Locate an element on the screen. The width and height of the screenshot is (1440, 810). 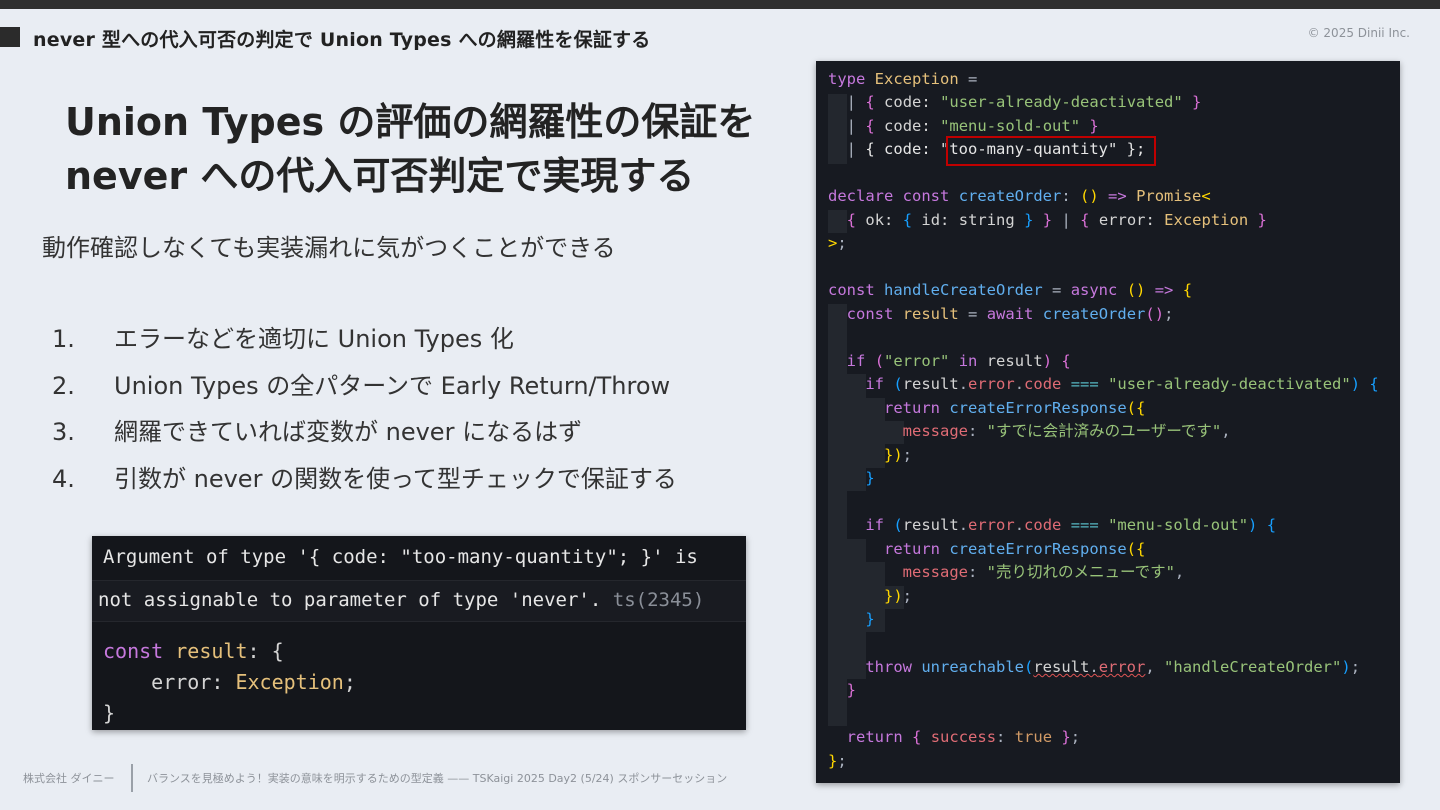
footer-divider is located at coordinates (132, 778).